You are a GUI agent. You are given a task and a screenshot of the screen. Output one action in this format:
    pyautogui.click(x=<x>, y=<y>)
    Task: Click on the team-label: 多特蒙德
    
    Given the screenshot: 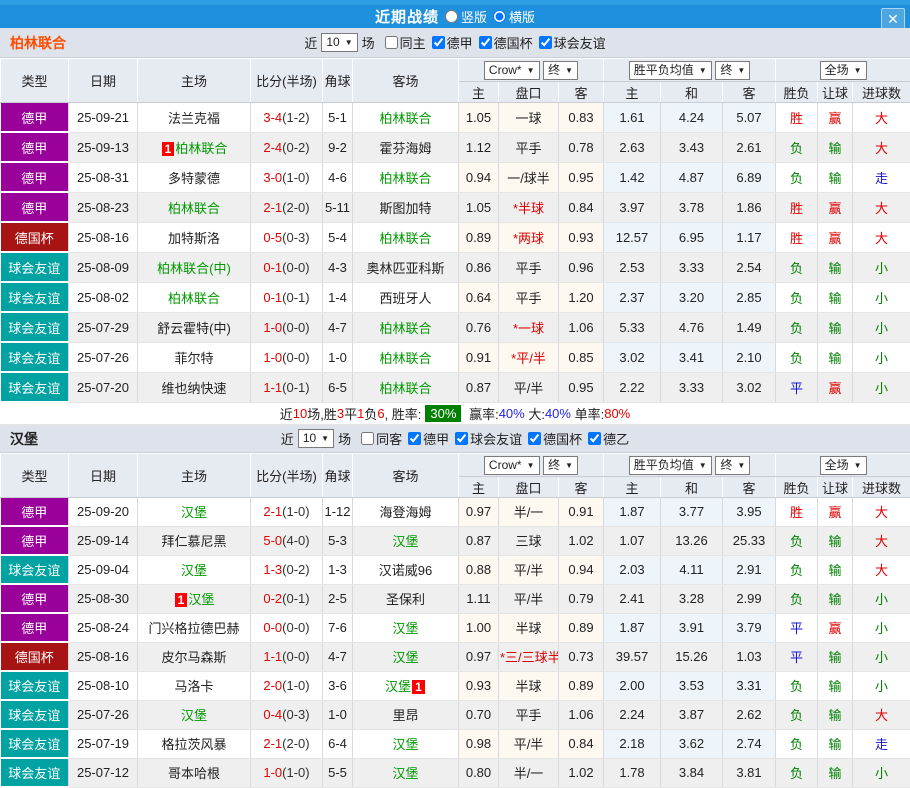 What is the action you would take?
    pyautogui.click(x=194, y=178)
    